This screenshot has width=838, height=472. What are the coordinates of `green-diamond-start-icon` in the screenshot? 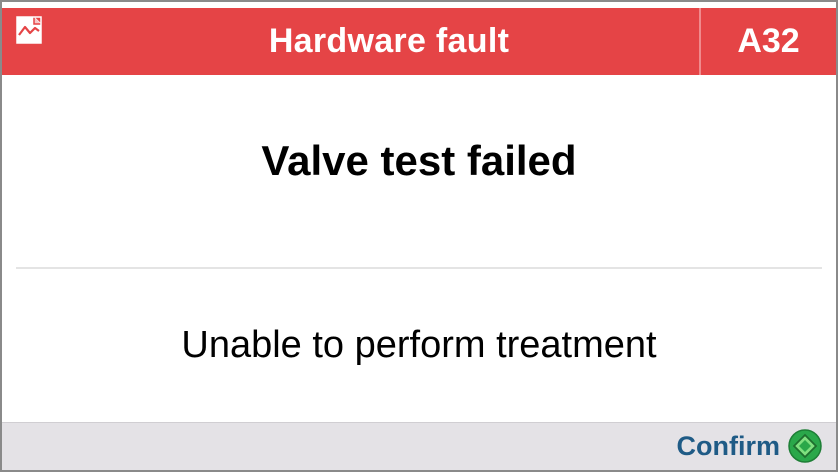 It's located at (805, 446).